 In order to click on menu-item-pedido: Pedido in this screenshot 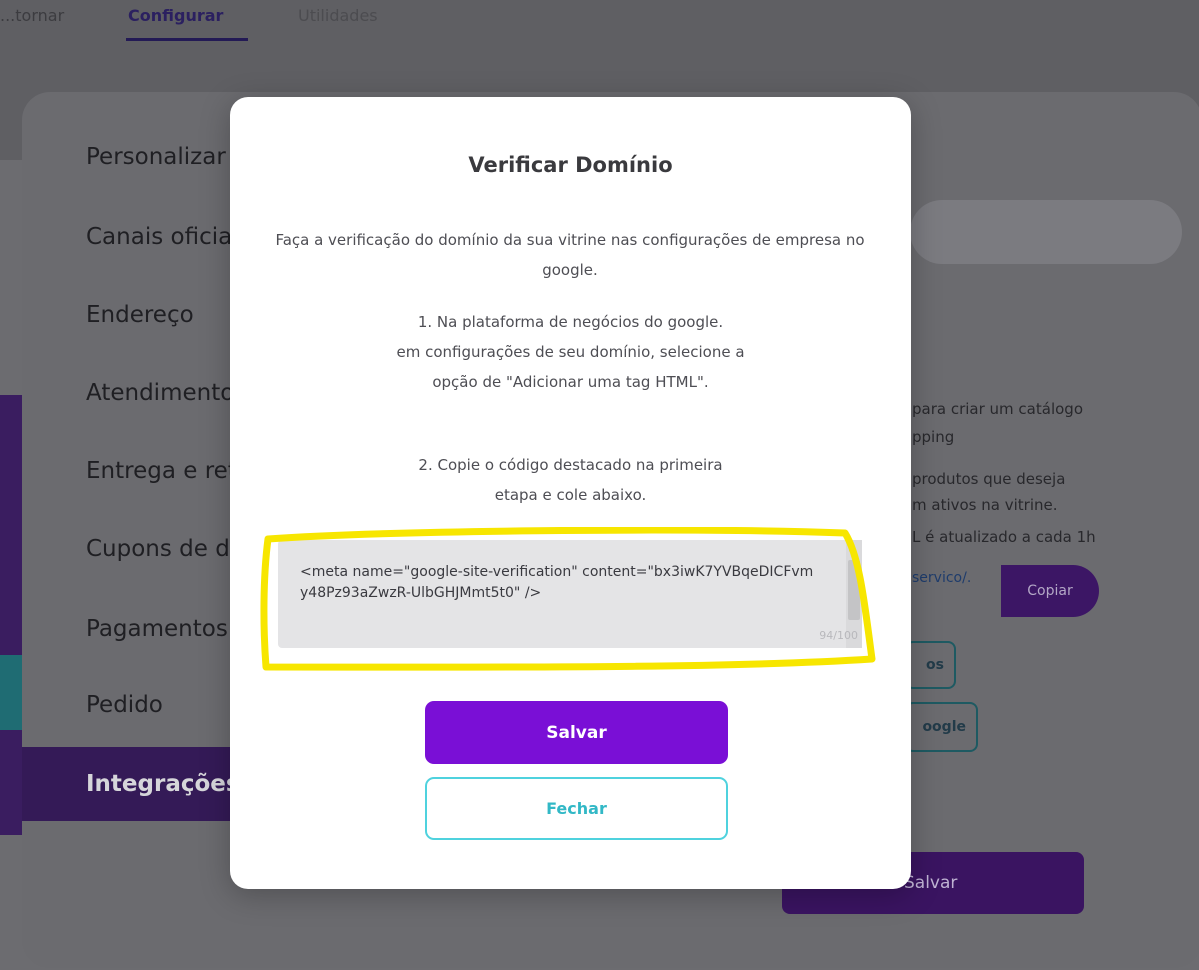, I will do `click(124, 705)`.